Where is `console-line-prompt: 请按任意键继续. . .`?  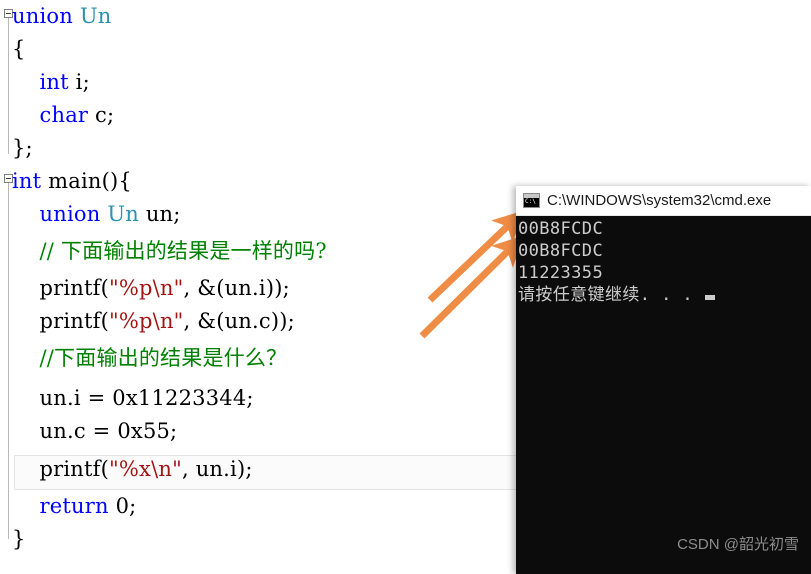 console-line-prompt: 请按任意键继续. . . is located at coordinates (664, 295).